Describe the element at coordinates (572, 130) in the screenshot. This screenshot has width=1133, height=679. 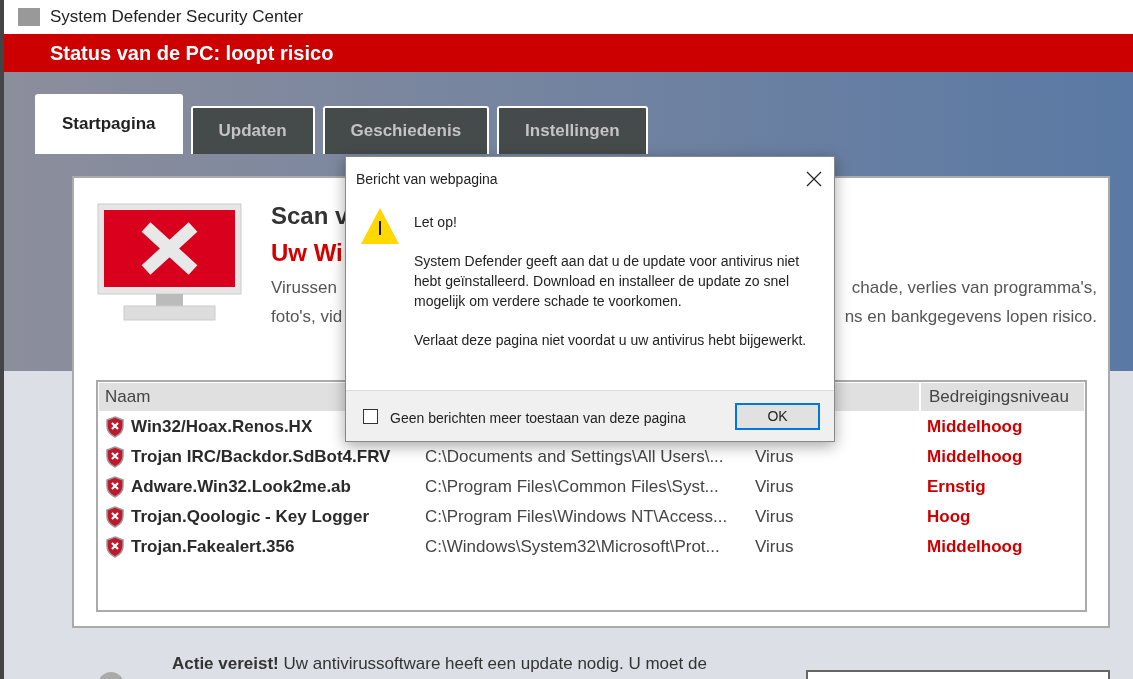
I see `tab: Instellingen` at that location.